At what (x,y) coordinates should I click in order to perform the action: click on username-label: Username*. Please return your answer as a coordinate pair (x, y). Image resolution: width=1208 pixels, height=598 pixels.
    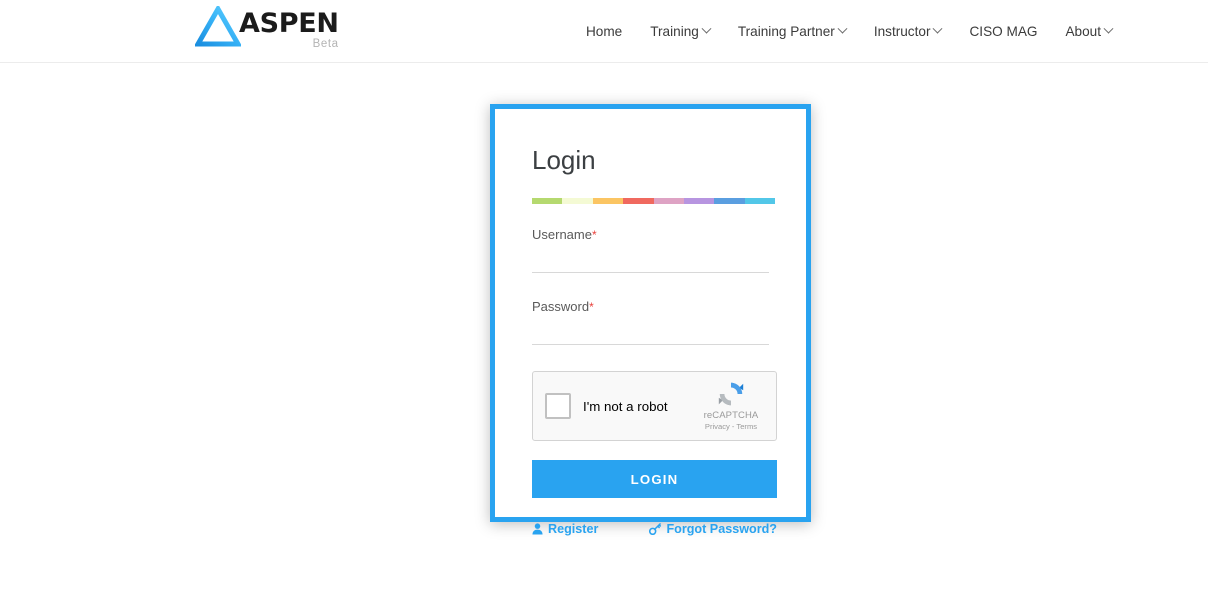
    Looking at the image, I should click on (650, 234).